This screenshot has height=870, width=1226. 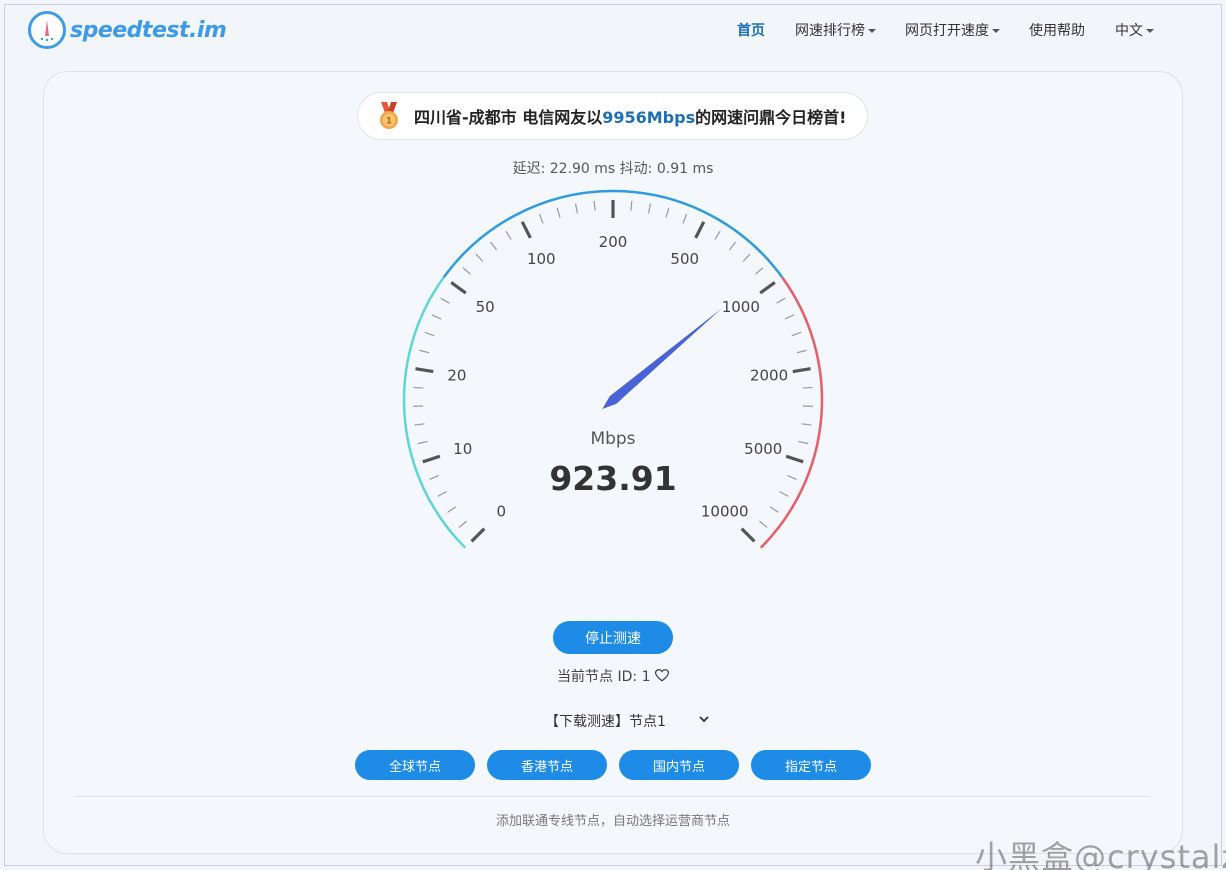 I want to click on nav-item-label: 首页, so click(x=751, y=31).